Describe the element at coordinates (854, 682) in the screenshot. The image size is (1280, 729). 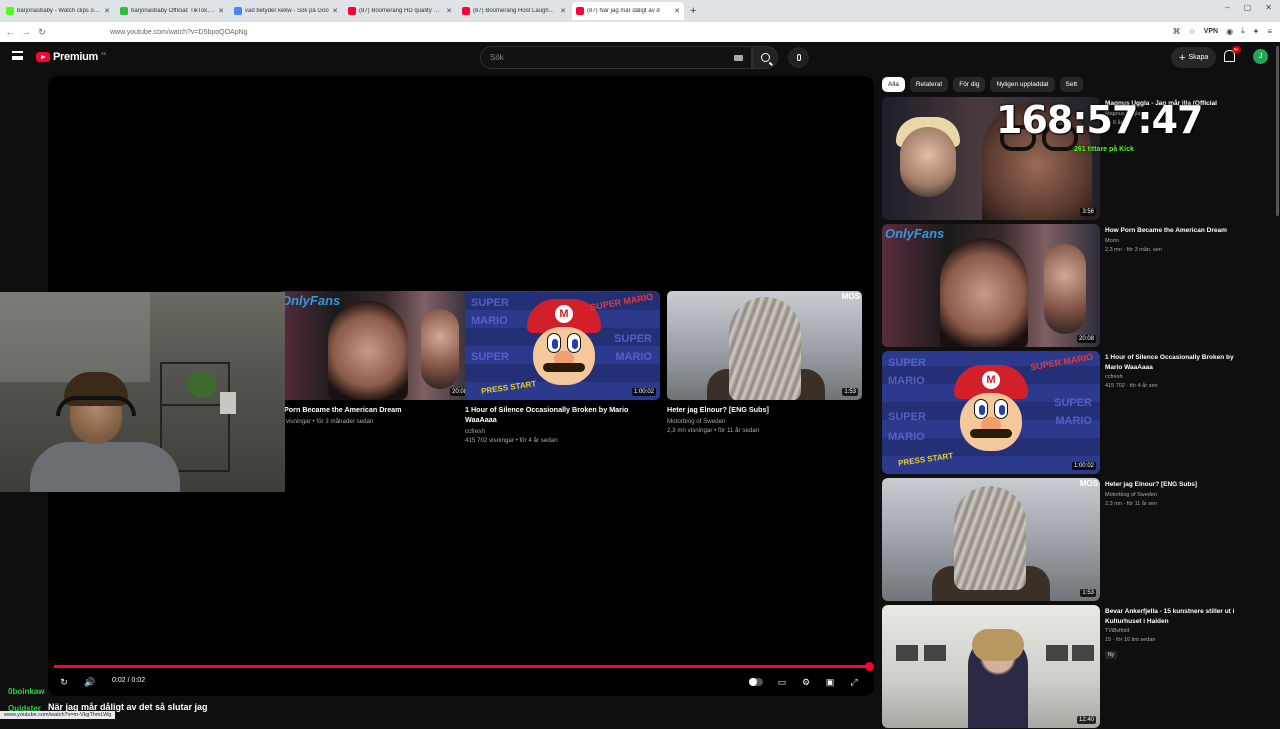
I see `fullscreen-icon: ⤢` at that location.